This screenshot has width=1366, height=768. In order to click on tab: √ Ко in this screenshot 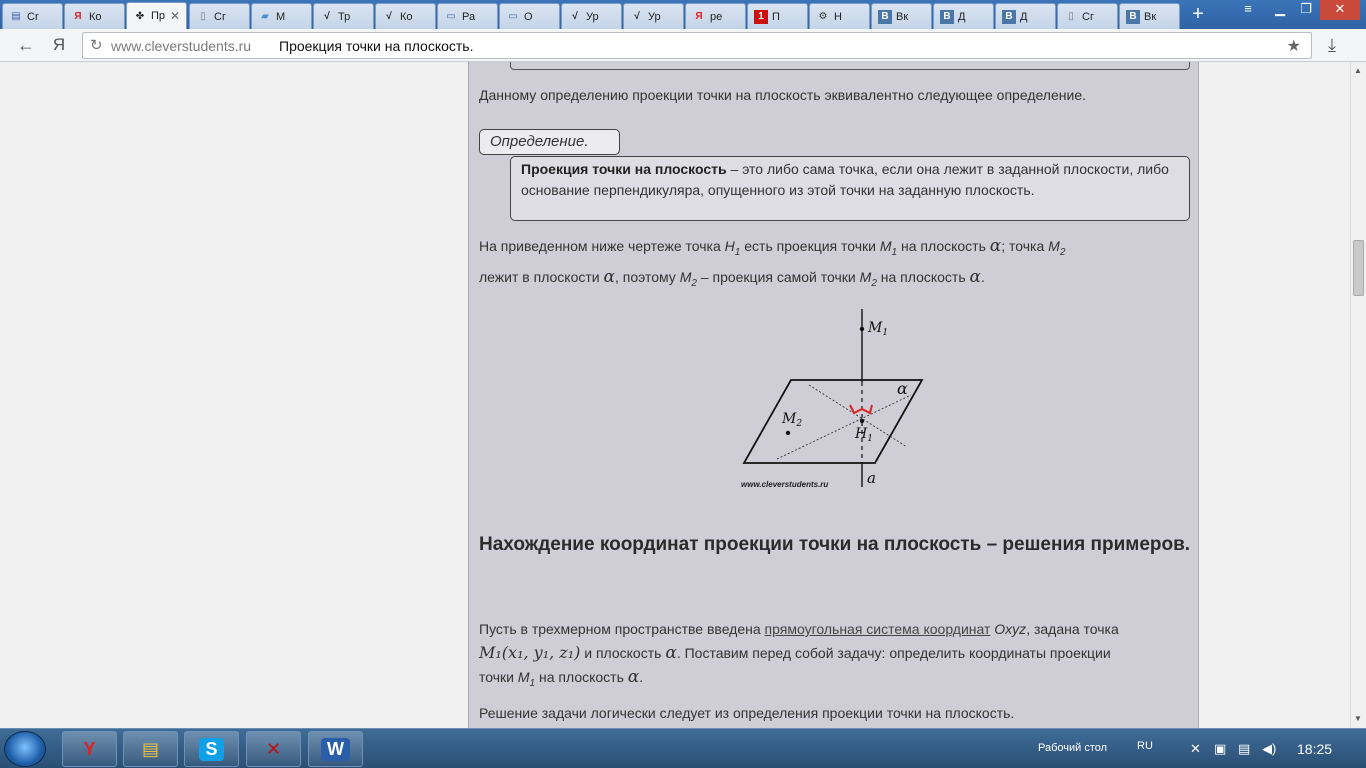, I will do `click(405, 16)`.